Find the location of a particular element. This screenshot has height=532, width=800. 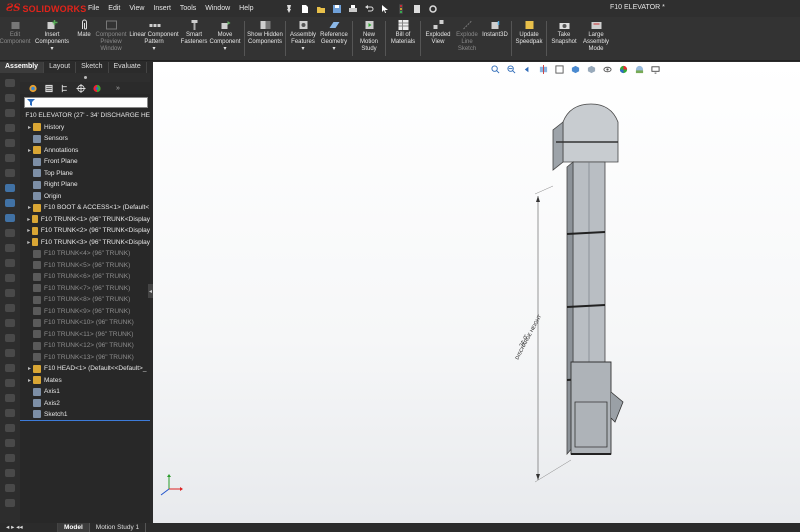

file-properties-icon is located at coordinates (417, 9).